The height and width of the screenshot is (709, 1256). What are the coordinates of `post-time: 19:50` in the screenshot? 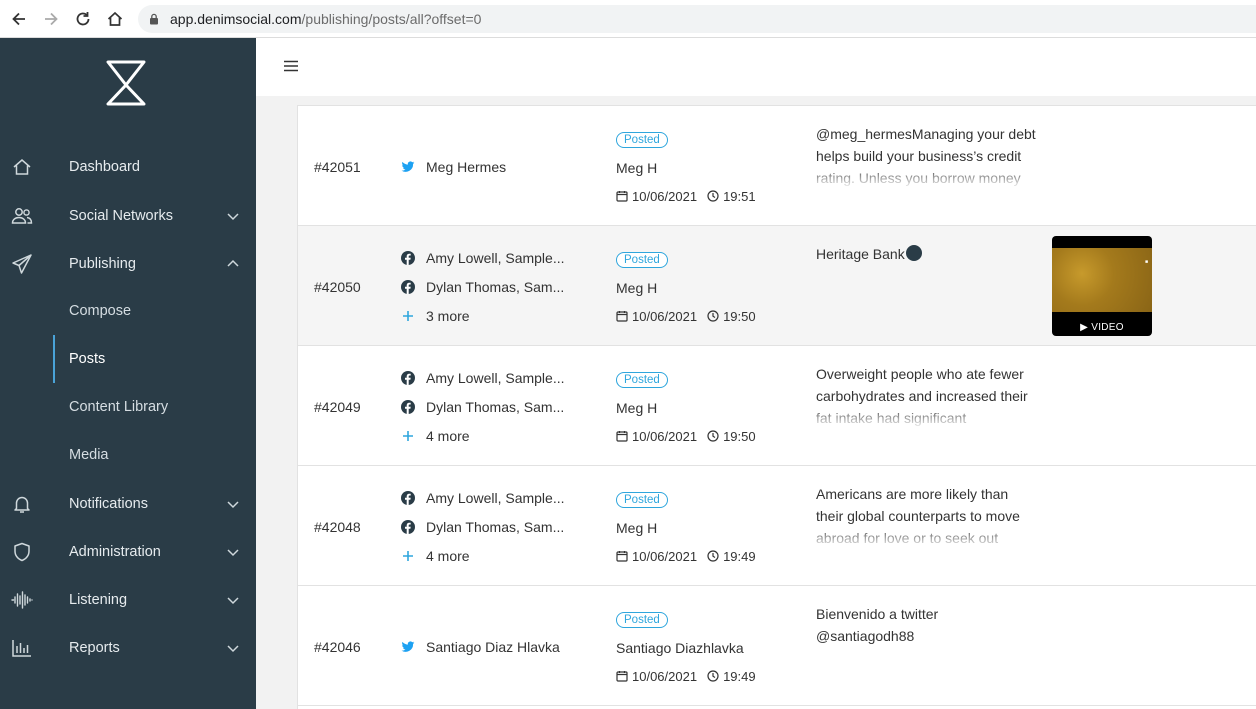 It's located at (739, 316).